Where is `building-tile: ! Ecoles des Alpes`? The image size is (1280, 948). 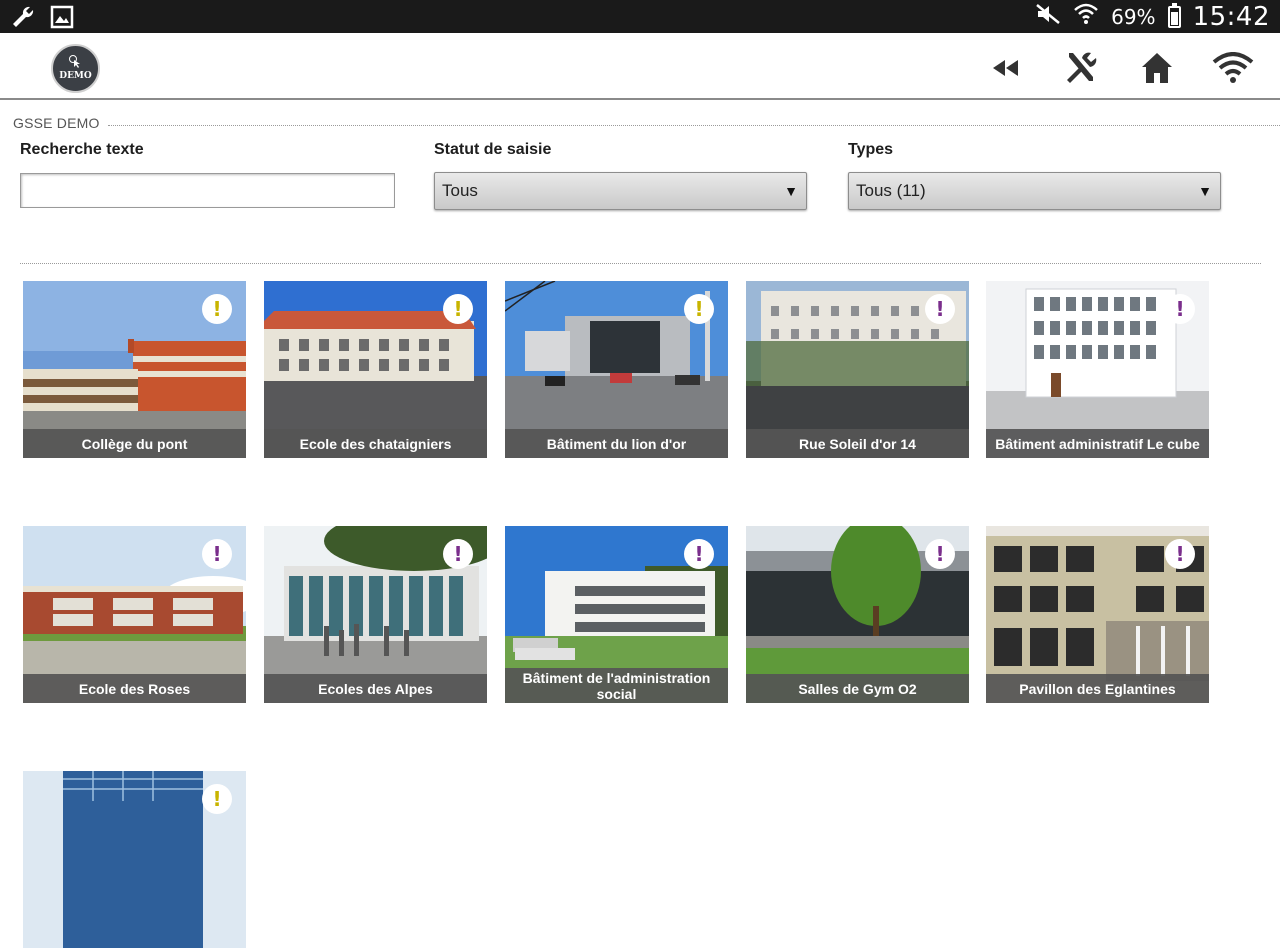 building-tile: ! Ecoles des Alpes is located at coordinates (375, 614).